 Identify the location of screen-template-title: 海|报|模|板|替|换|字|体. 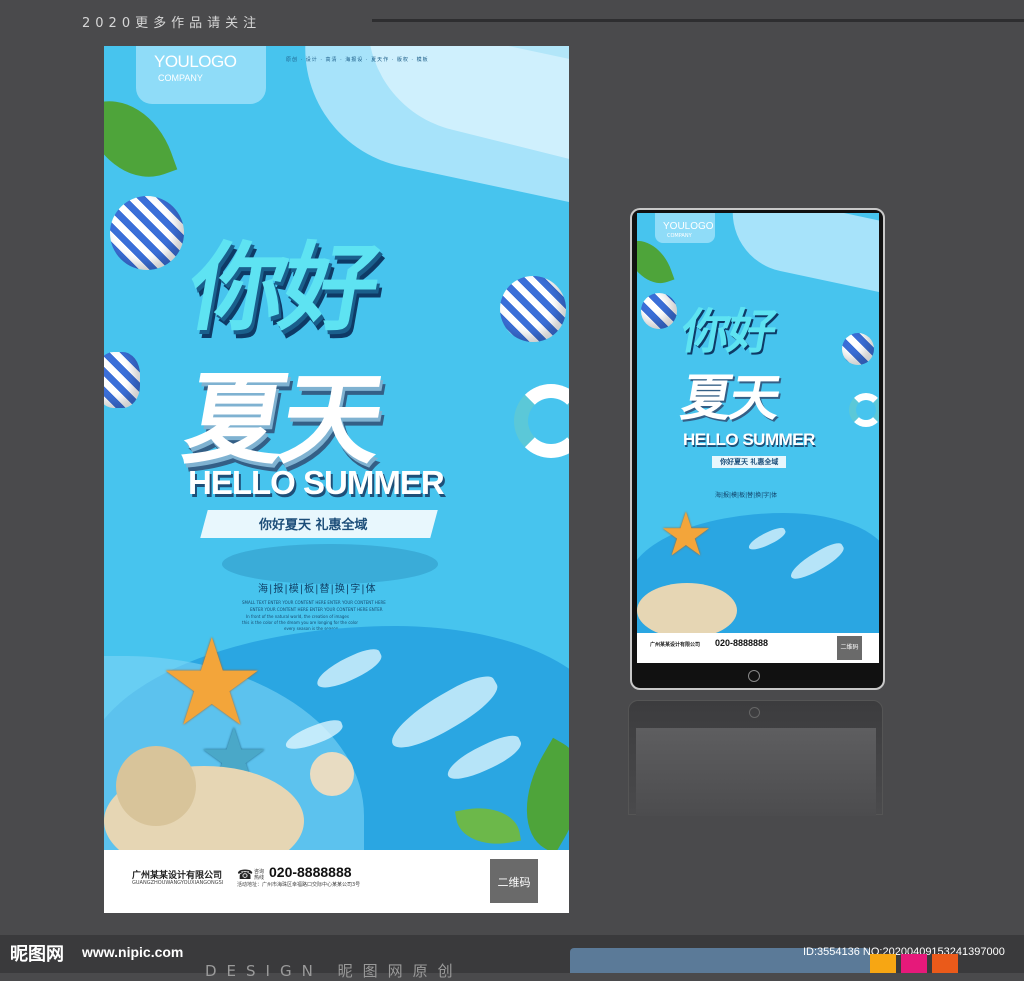
(746, 495).